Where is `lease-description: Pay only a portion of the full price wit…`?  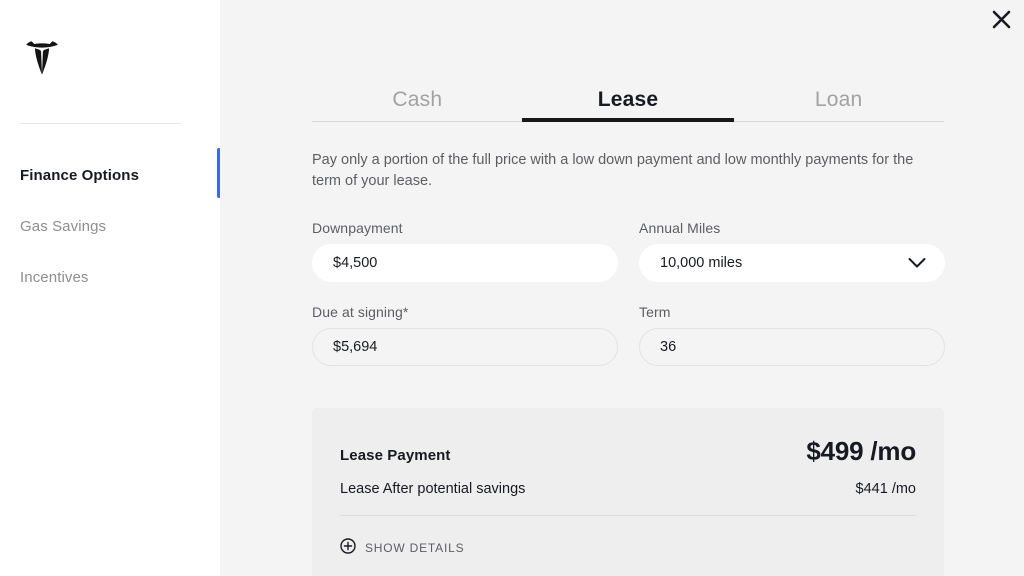
lease-description: Pay only a portion of the full price wit… is located at coordinates (613, 170).